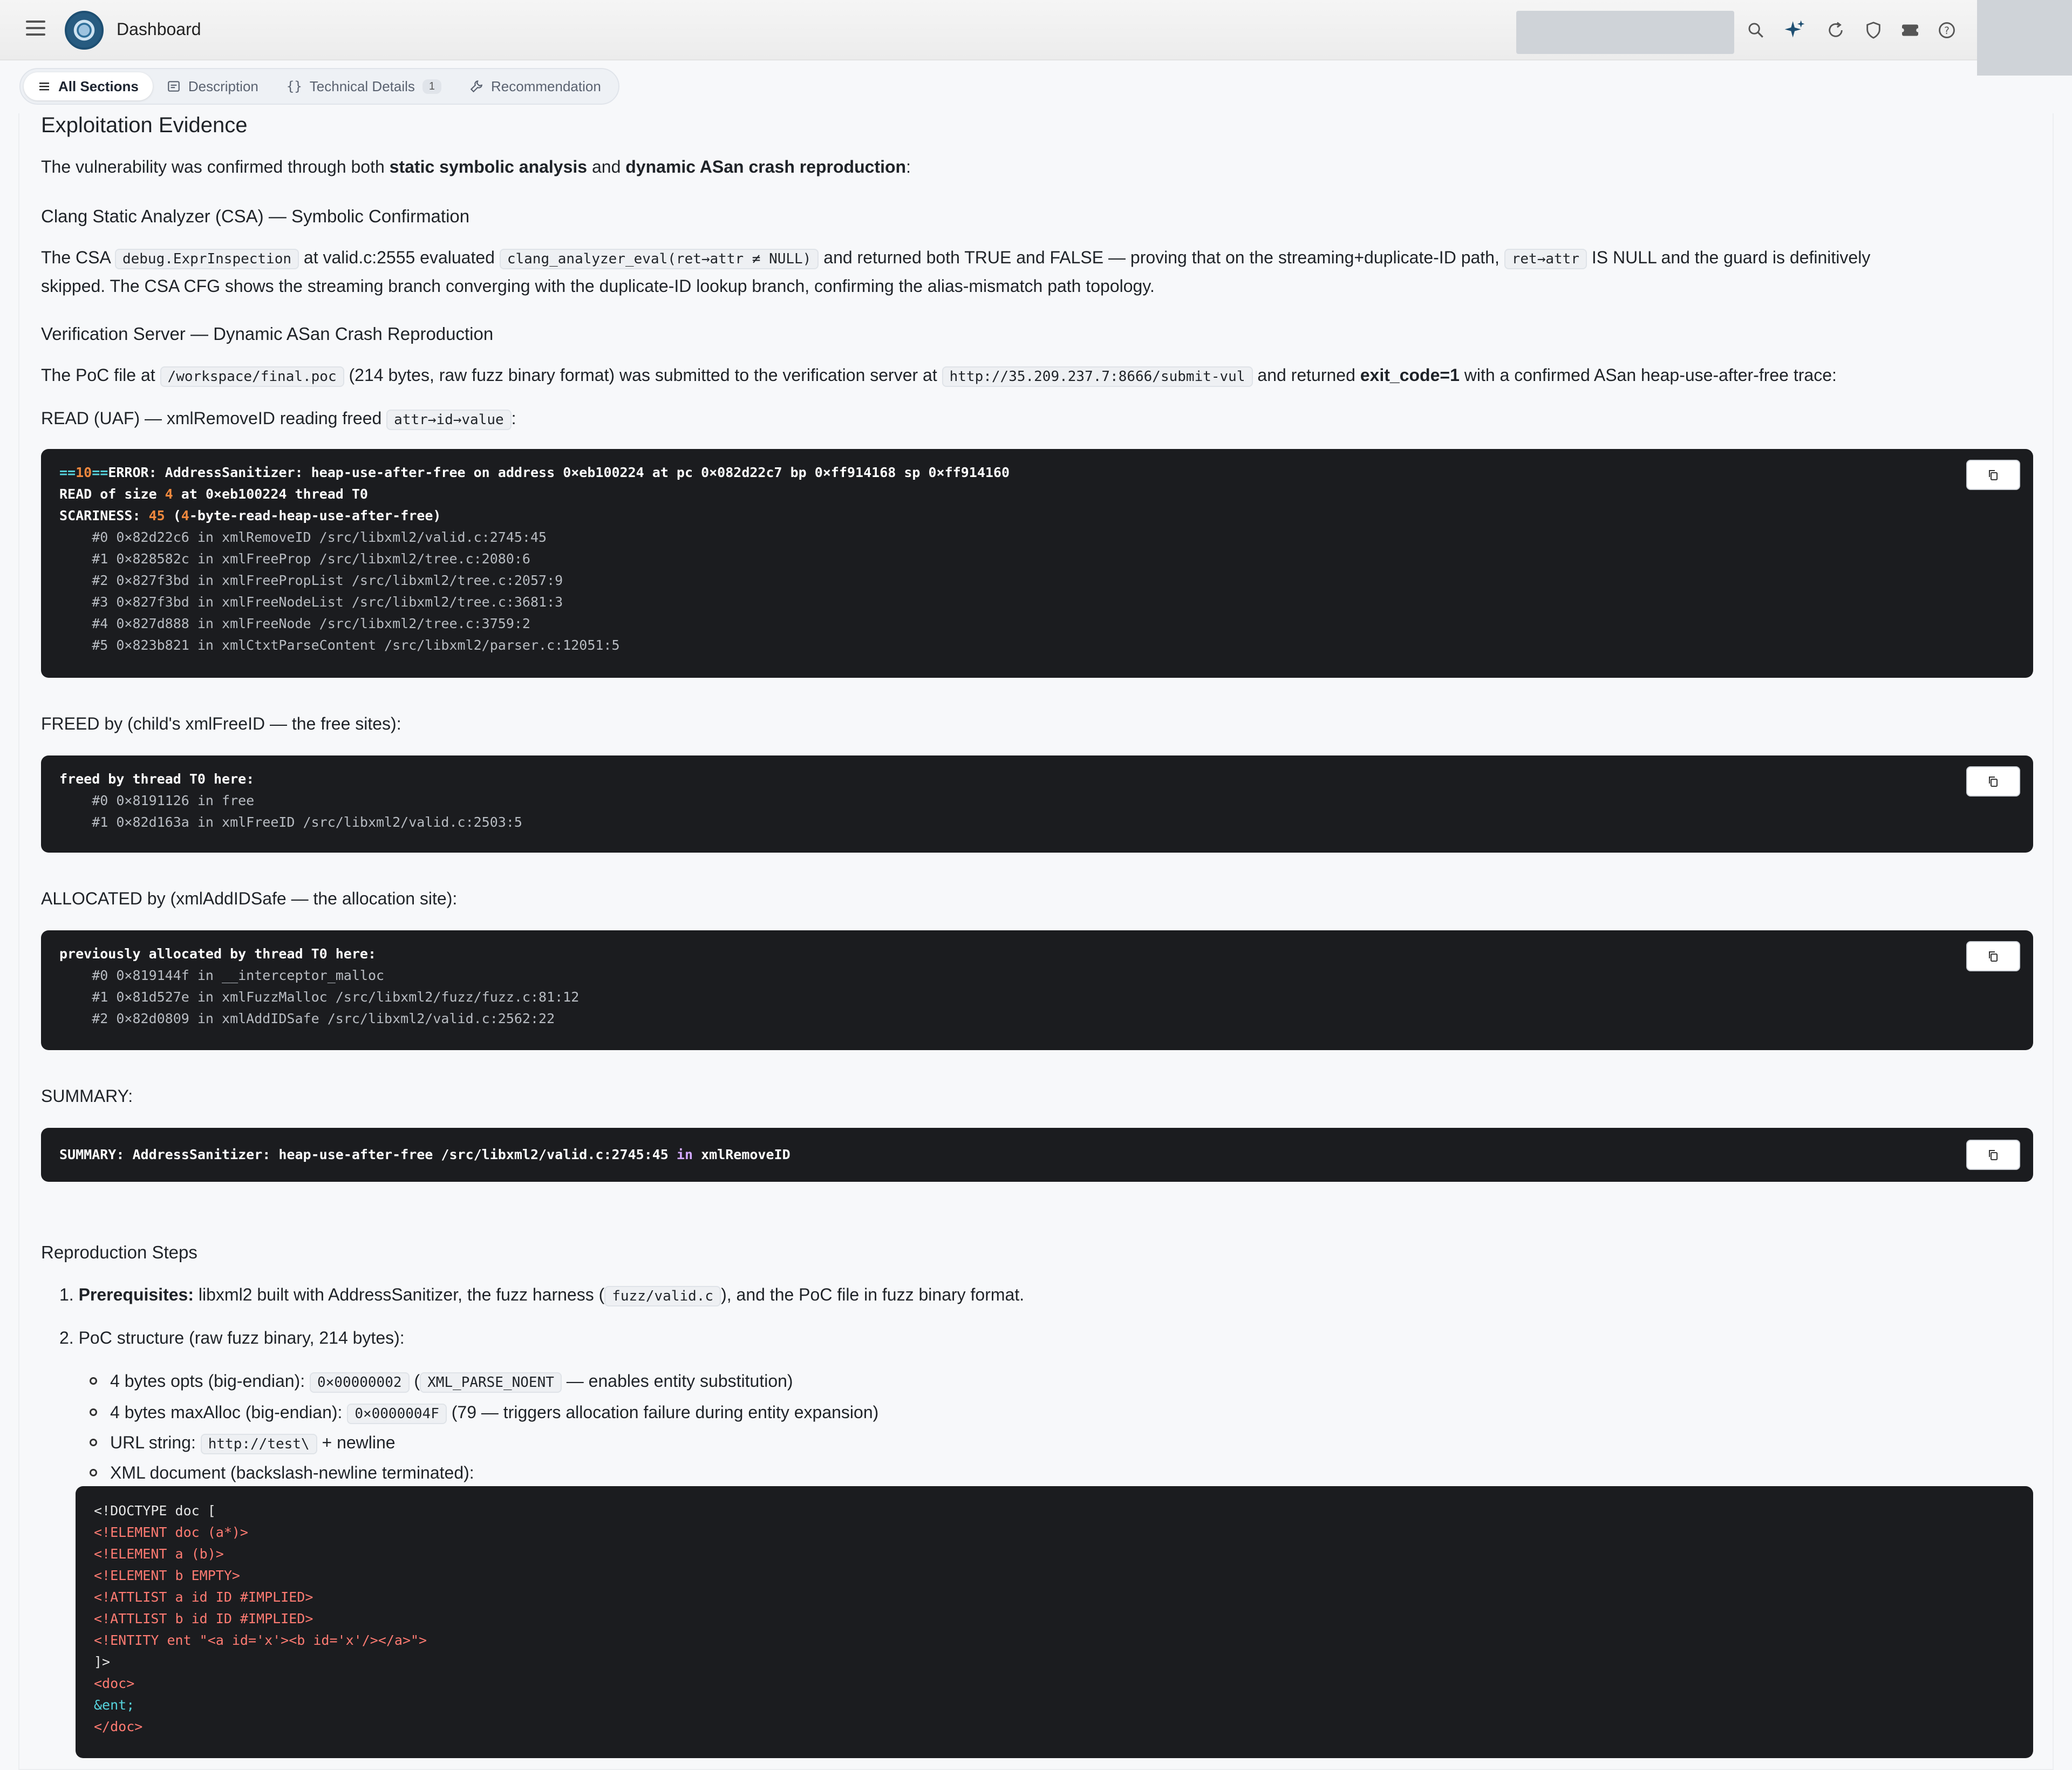  Describe the element at coordinates (203, 1597) in the screenshot. I see `code-line: <!ATTLIST a id ID #IMPLIED>` at that location.